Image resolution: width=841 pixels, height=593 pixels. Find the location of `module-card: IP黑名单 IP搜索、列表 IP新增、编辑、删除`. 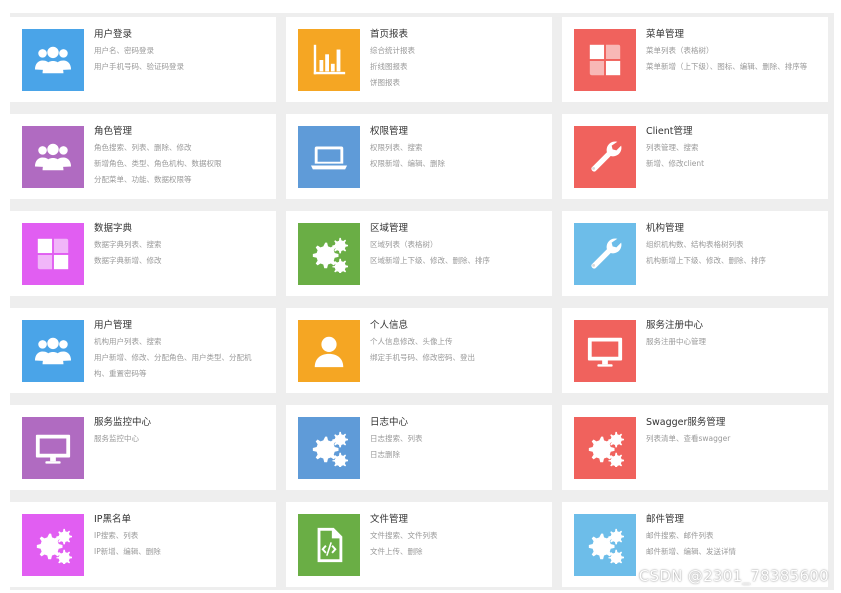

module-card: IP黑名单 IP搜索、列表 IP新增、编辑、删除 is located at coordinates (143, 544).